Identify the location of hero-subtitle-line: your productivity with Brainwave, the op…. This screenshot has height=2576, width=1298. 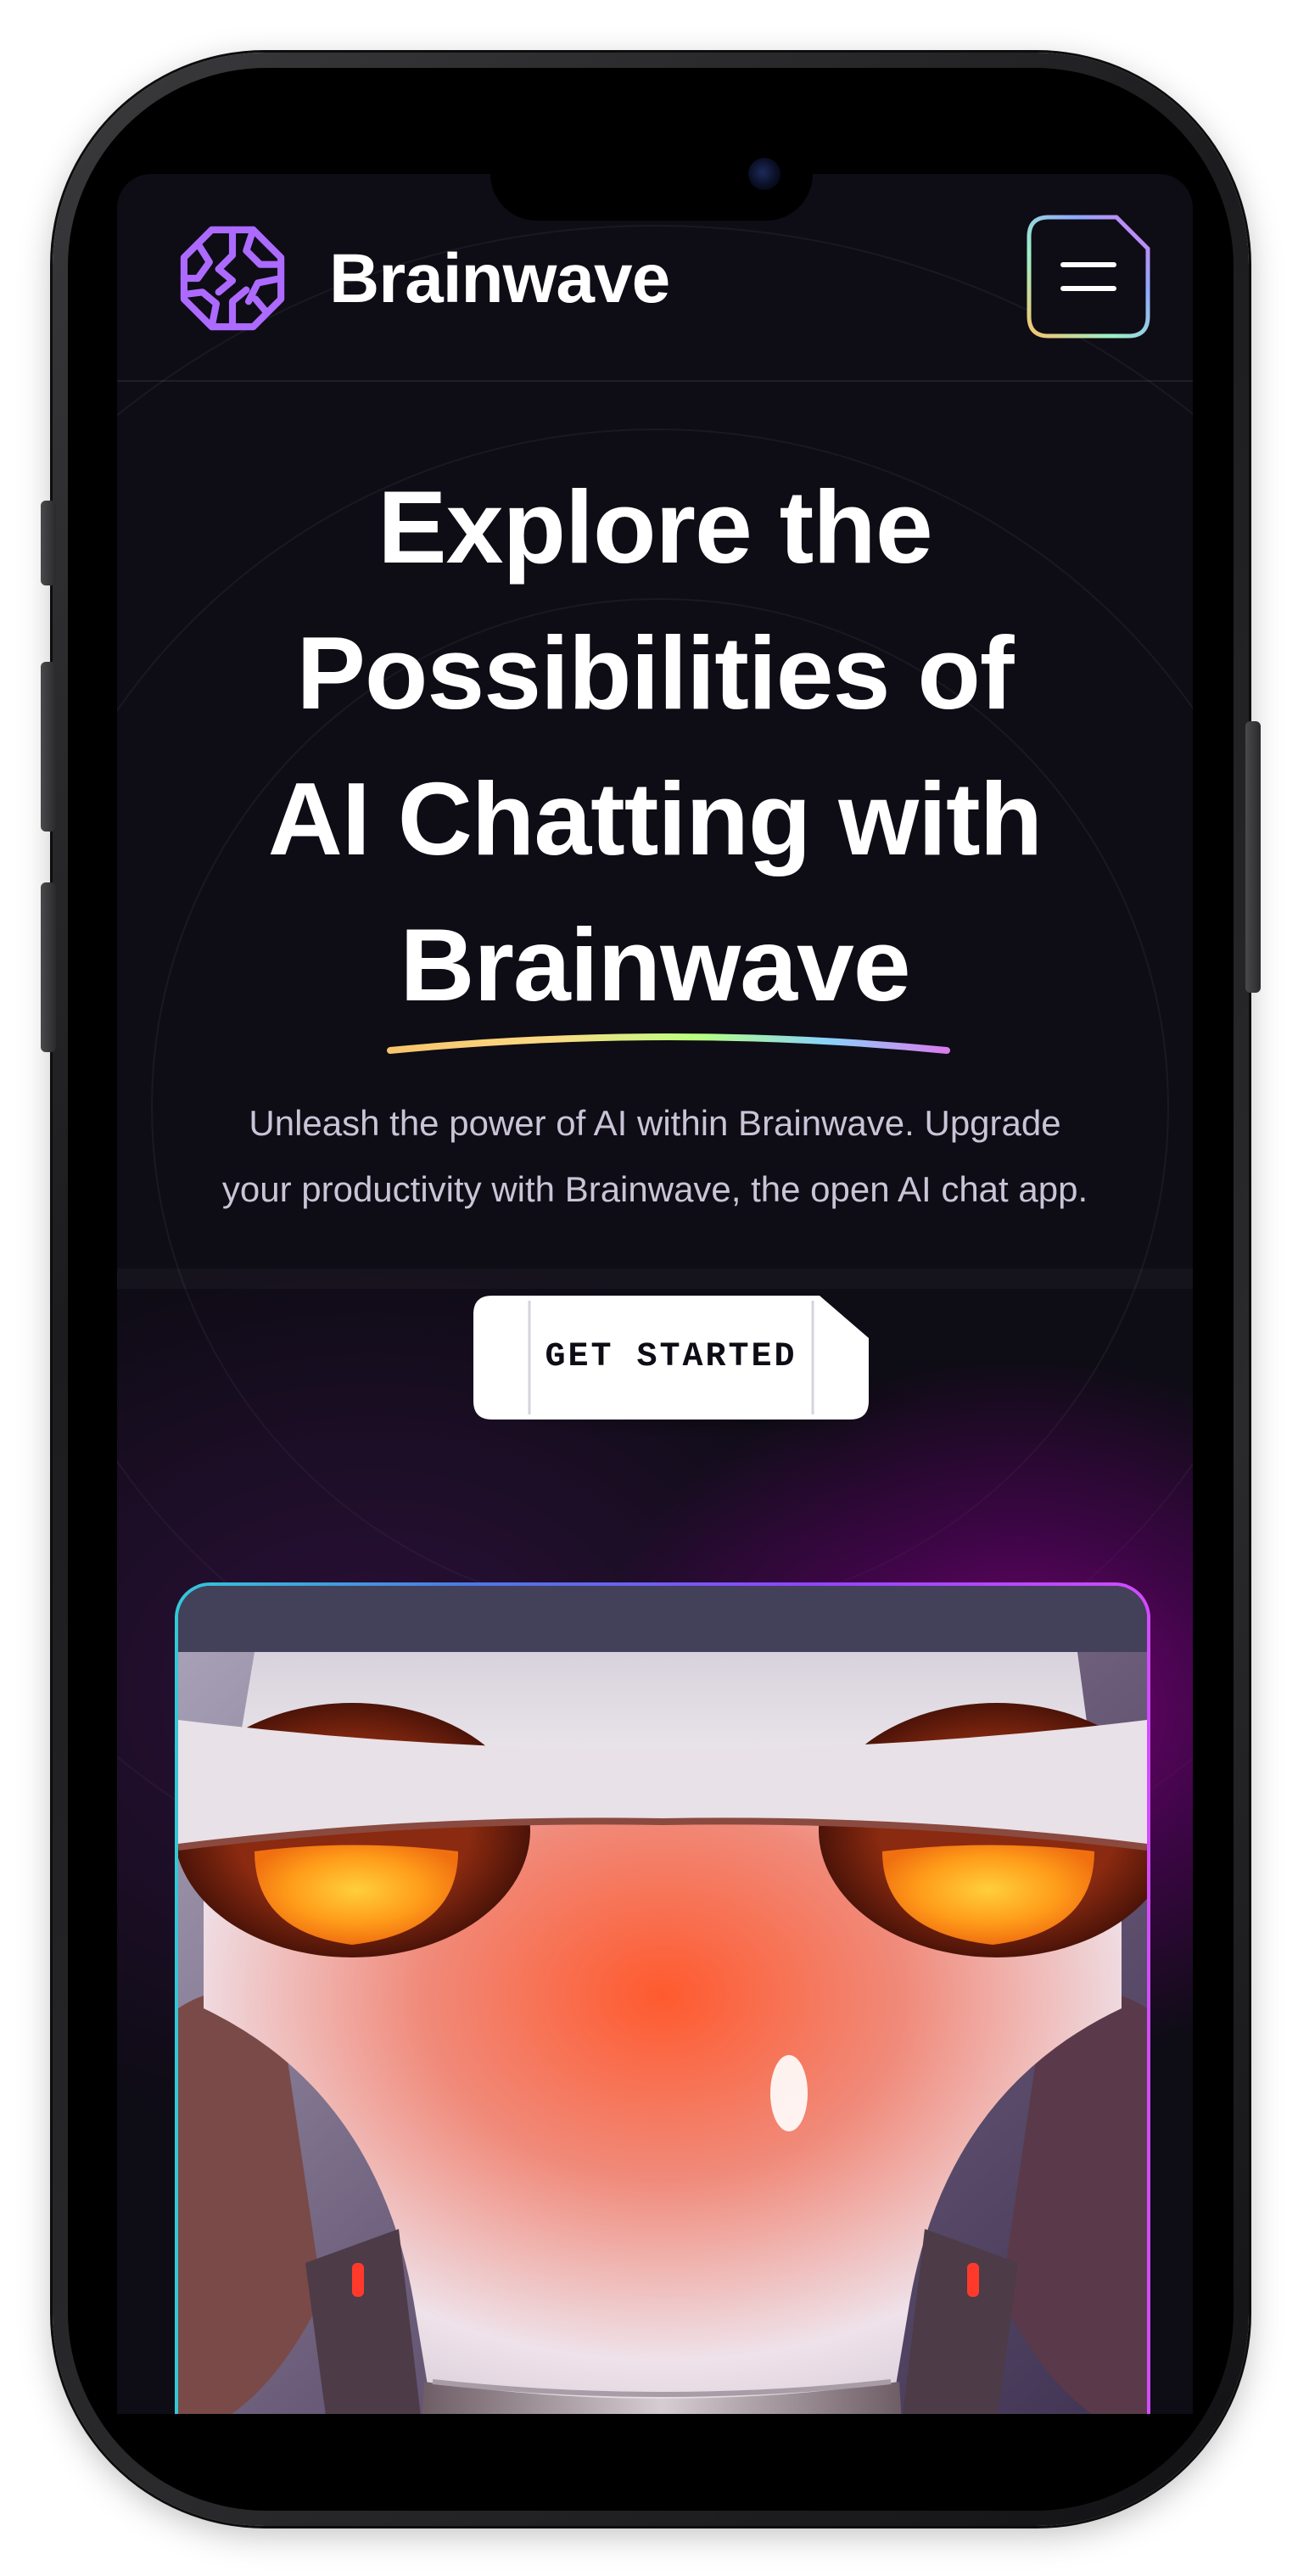
(654, 1189).